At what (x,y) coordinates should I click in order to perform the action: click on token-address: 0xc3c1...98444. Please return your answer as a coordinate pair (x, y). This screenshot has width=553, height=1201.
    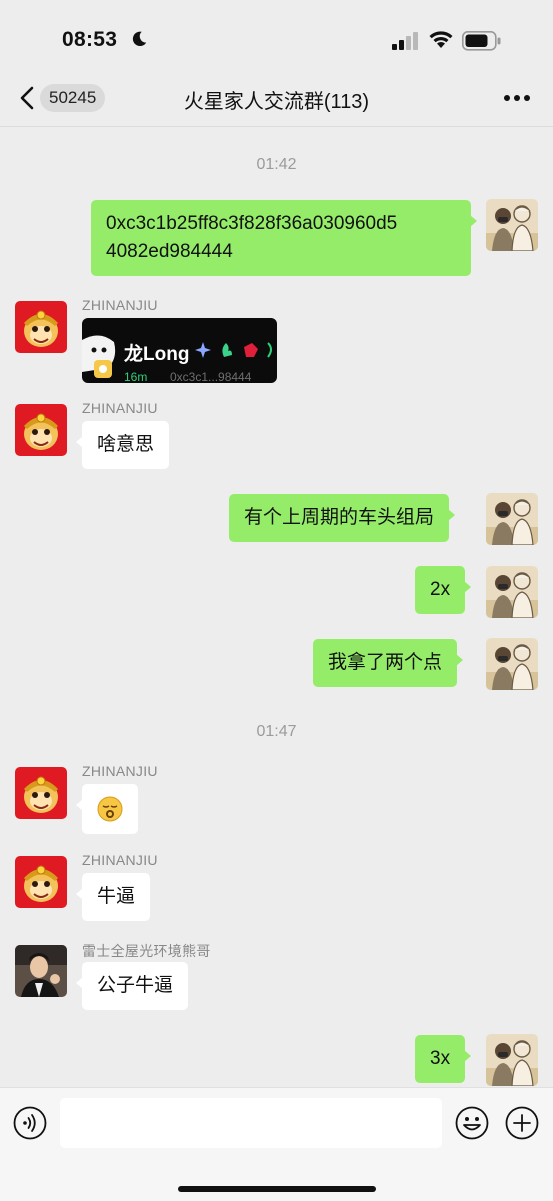
    Looking at the image, I should click on (211, 376).